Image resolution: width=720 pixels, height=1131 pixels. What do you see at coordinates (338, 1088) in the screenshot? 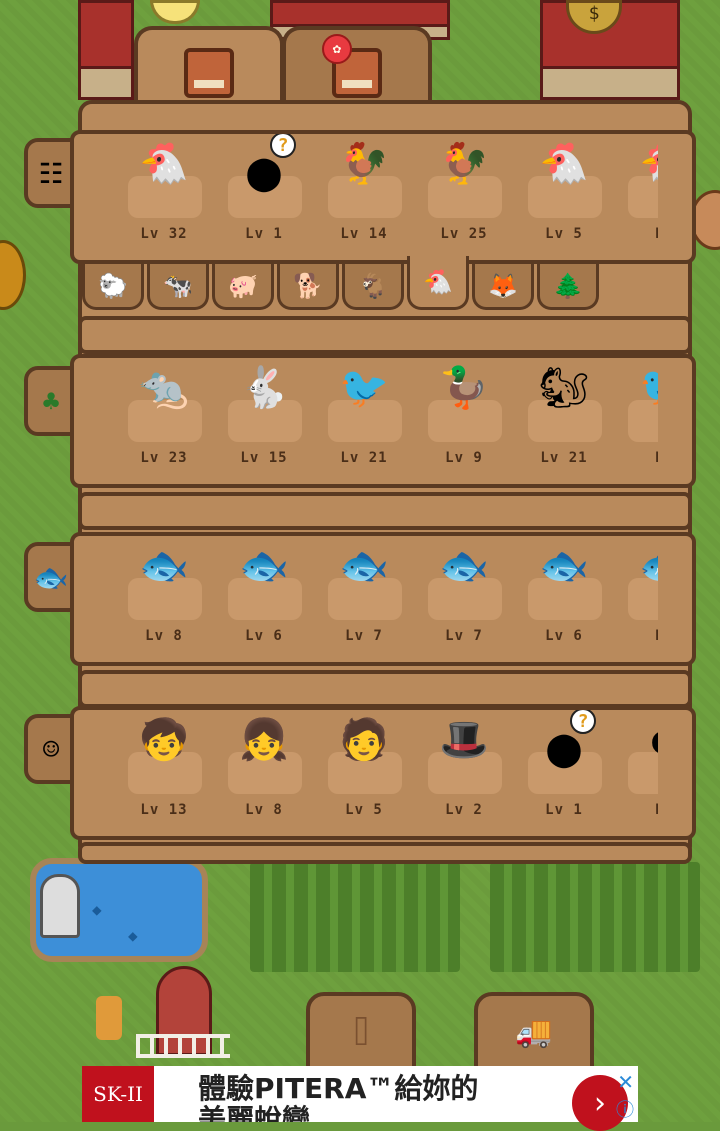
I see `ad-headline: 體驗PITERA™給妳的` at bounding box center [338, 1088].